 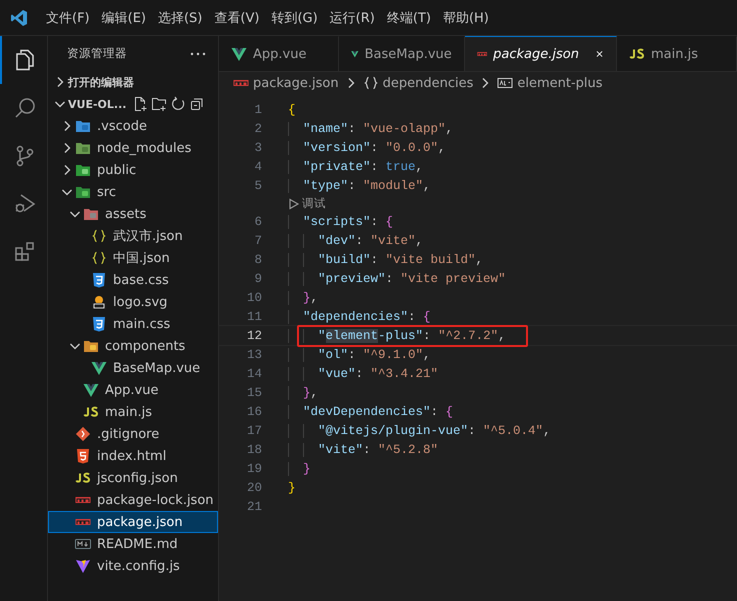 I want to click on code-line: "name": "vue-olapp",, so click(x=378, y=129).